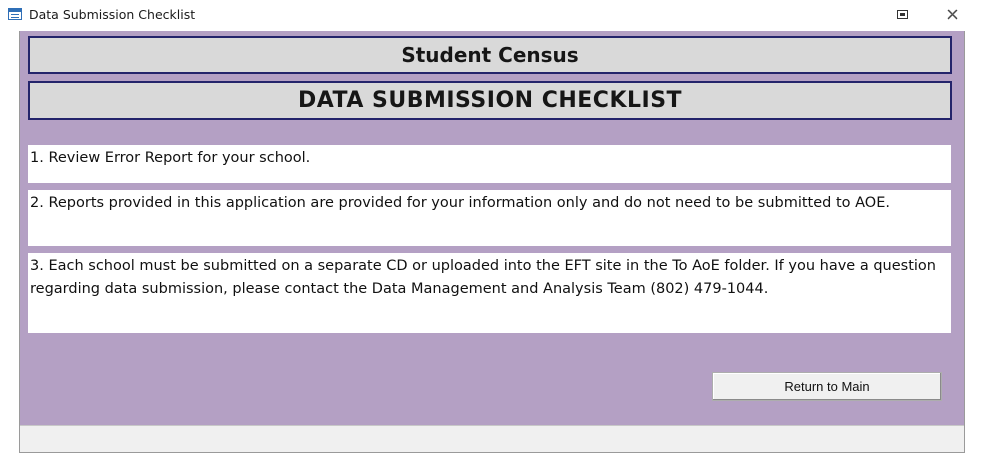 Image resolution: width=991 pixels, height=458 pixels. What do you see at coordinates (495, 15) in the screenshot?
I see `title-bar: Data Submission Checklist` at bounding box center [495, 15].